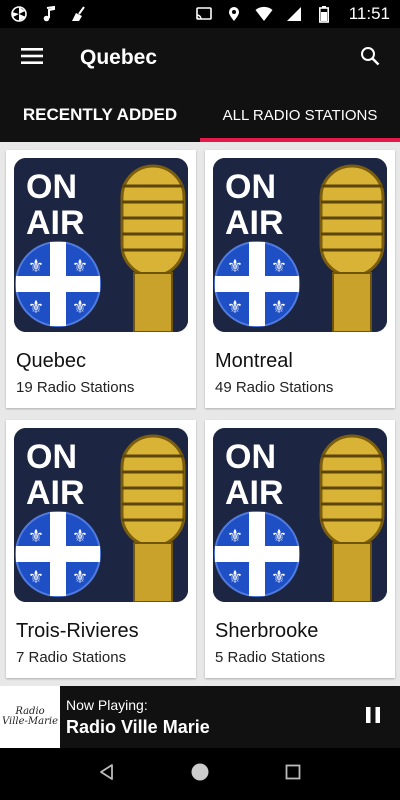  I want to click on tab-label: ALL RADIO STATIONS, so click(300, 115).